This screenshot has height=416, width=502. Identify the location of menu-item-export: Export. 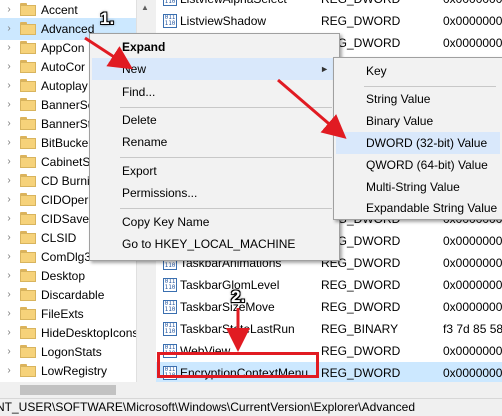
(214, 171).